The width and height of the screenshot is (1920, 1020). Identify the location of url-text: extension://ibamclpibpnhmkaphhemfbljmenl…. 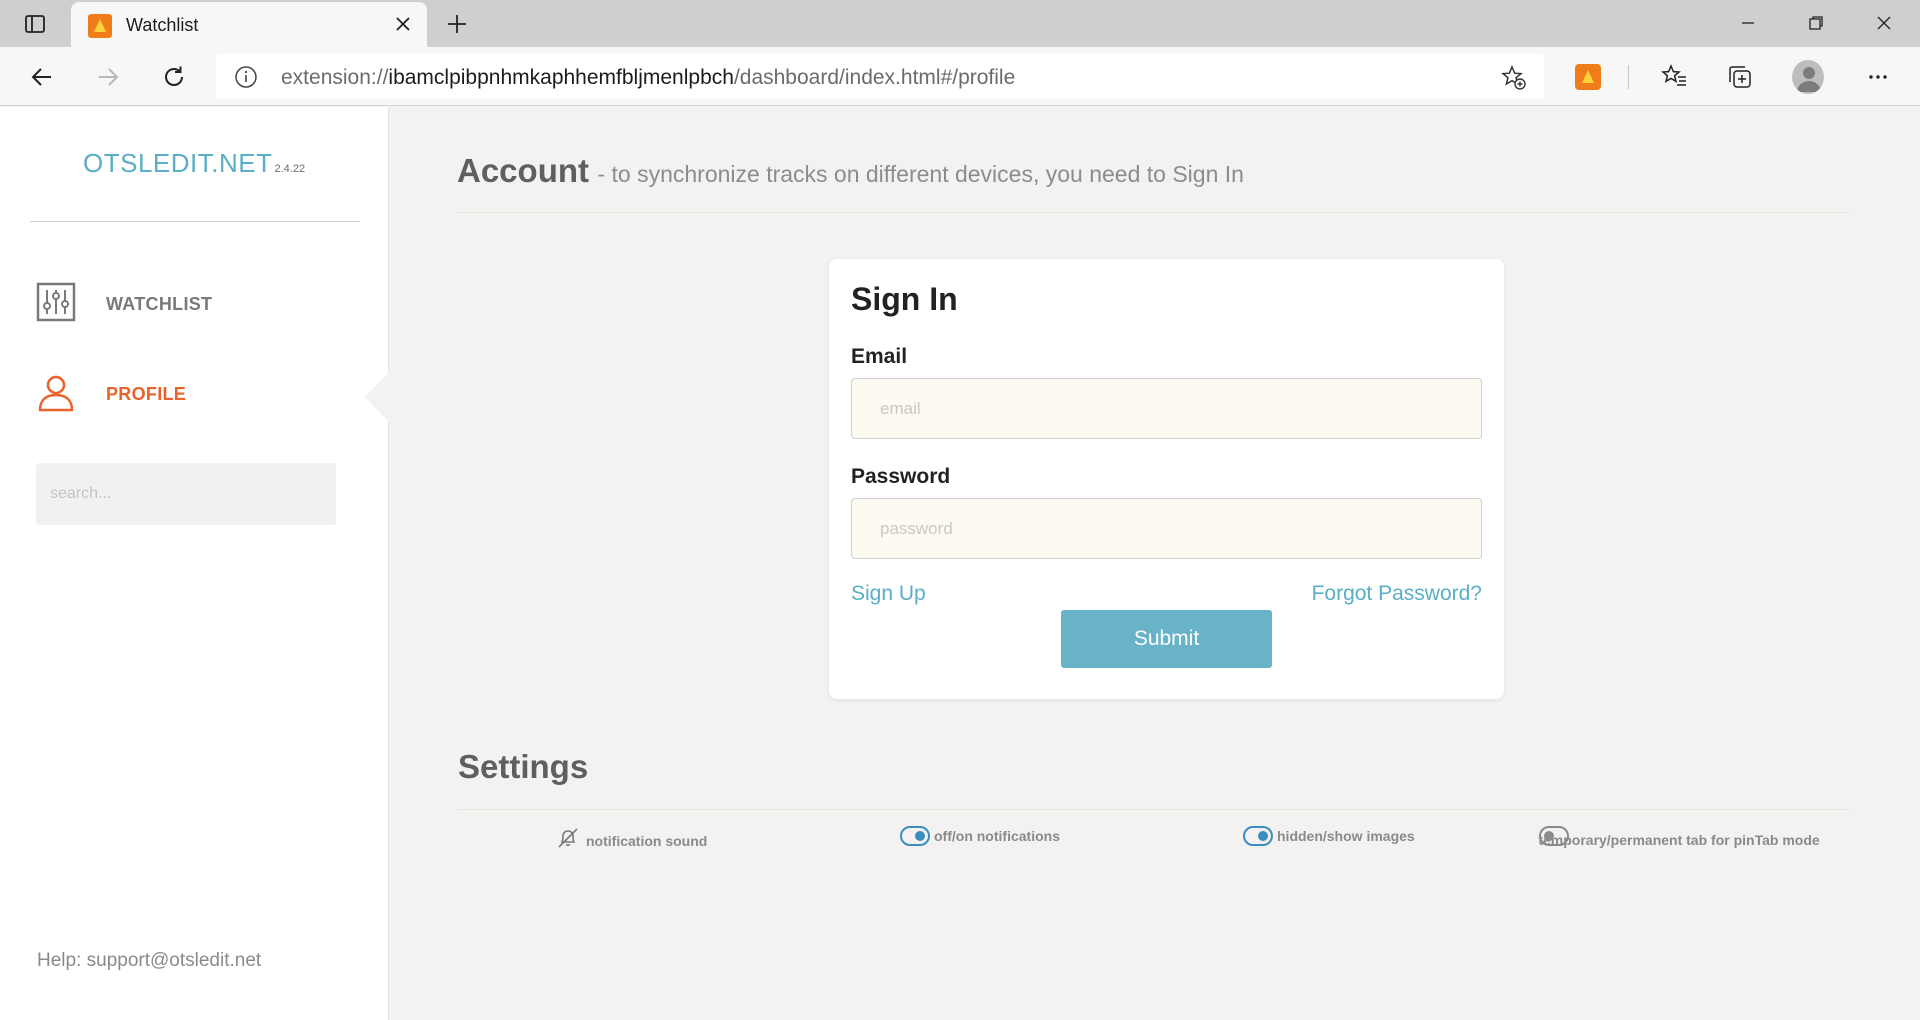
(648, 78).